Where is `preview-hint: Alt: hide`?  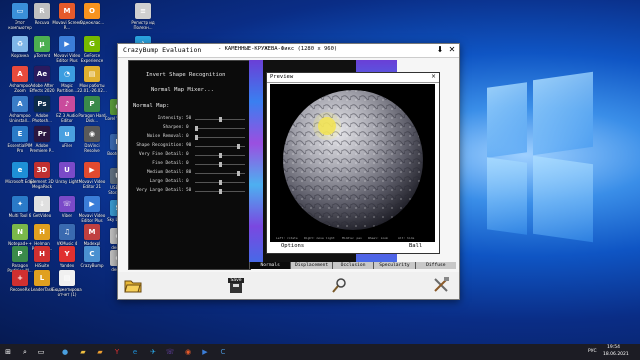 preview-hint: Alt: hide is located at coordinates (406, 238).